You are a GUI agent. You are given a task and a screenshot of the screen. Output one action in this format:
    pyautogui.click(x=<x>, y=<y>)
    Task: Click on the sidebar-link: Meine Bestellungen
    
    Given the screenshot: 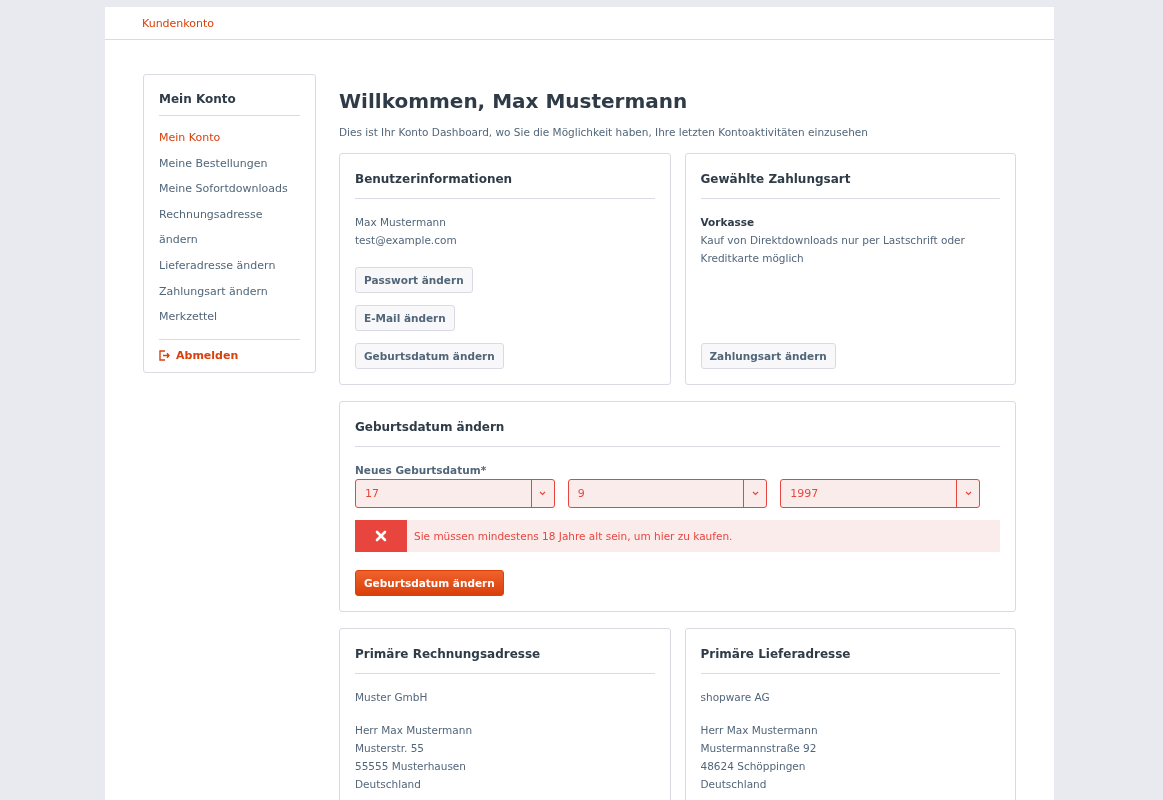 What is the action you would take?
    pyautogui.click(x=213, y=163)
    